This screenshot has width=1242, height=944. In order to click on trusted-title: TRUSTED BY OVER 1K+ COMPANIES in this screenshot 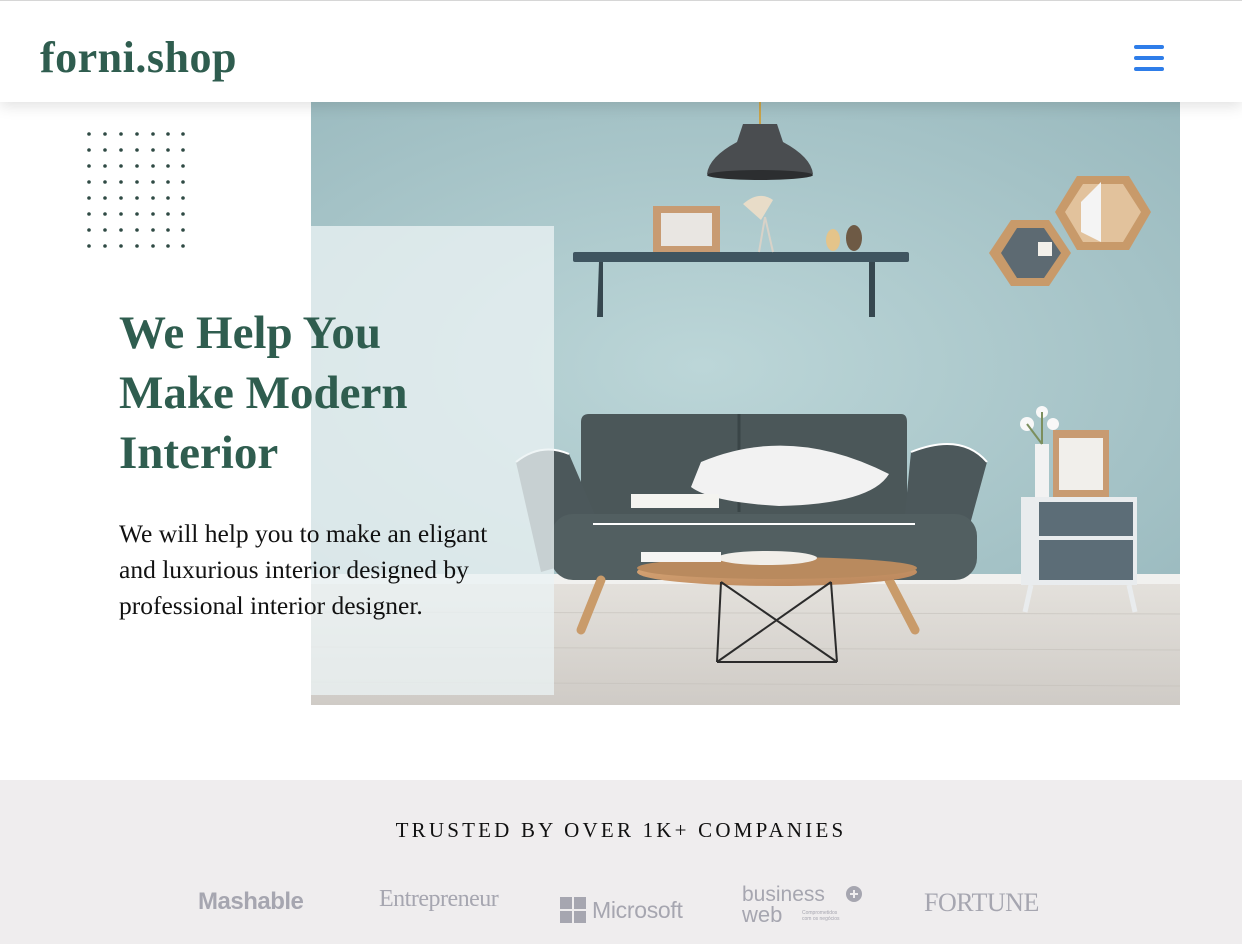, I will do `click(621, 830)`.